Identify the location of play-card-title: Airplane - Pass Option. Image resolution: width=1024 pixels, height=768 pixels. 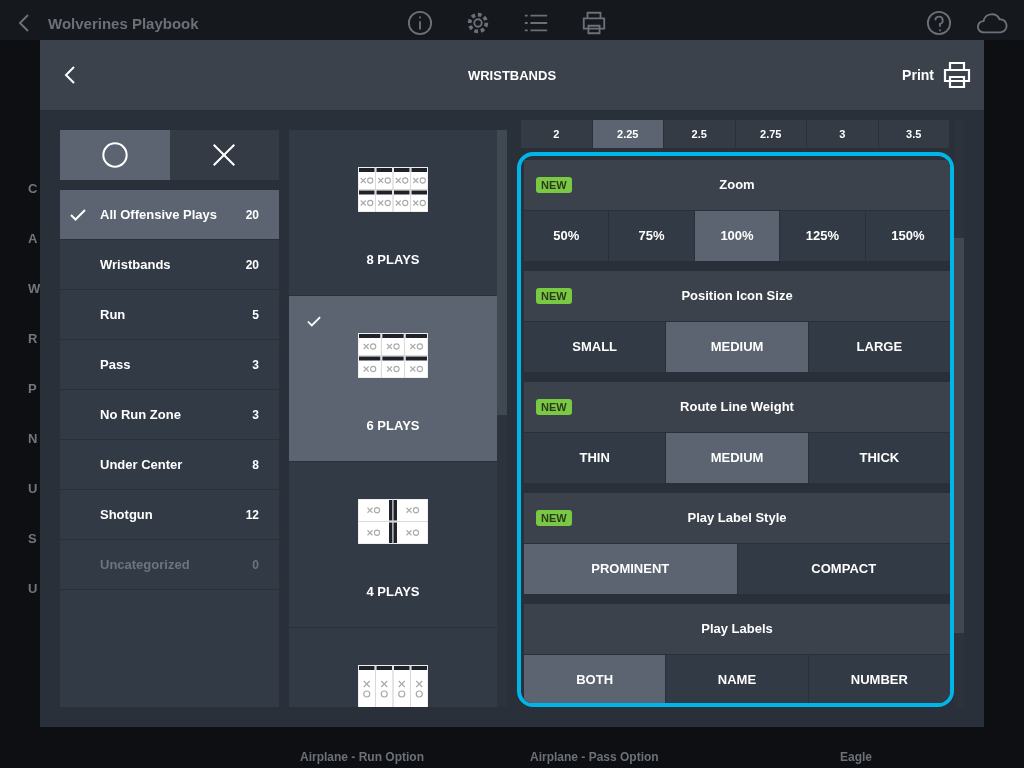
(595, 757).